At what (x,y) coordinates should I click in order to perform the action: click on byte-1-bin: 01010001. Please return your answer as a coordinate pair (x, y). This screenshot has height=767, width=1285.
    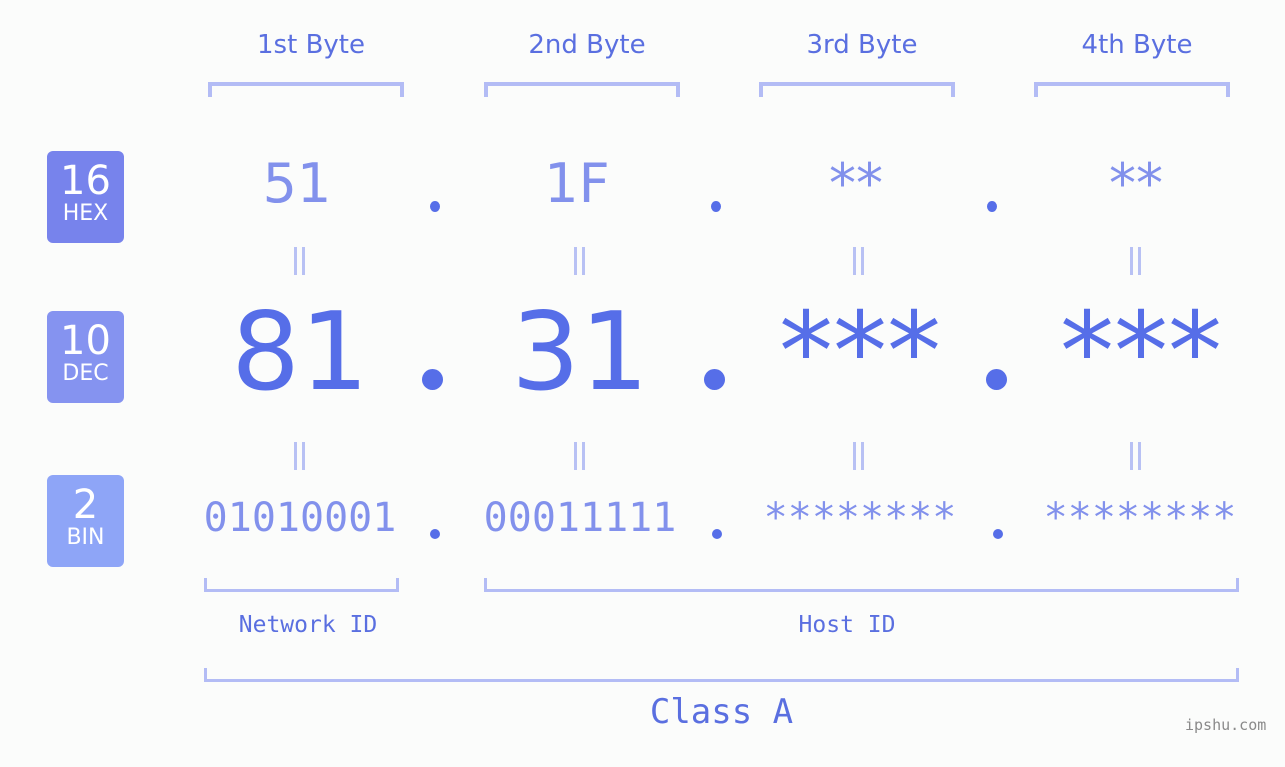
    Looking at the image, I should click on (300, 518).